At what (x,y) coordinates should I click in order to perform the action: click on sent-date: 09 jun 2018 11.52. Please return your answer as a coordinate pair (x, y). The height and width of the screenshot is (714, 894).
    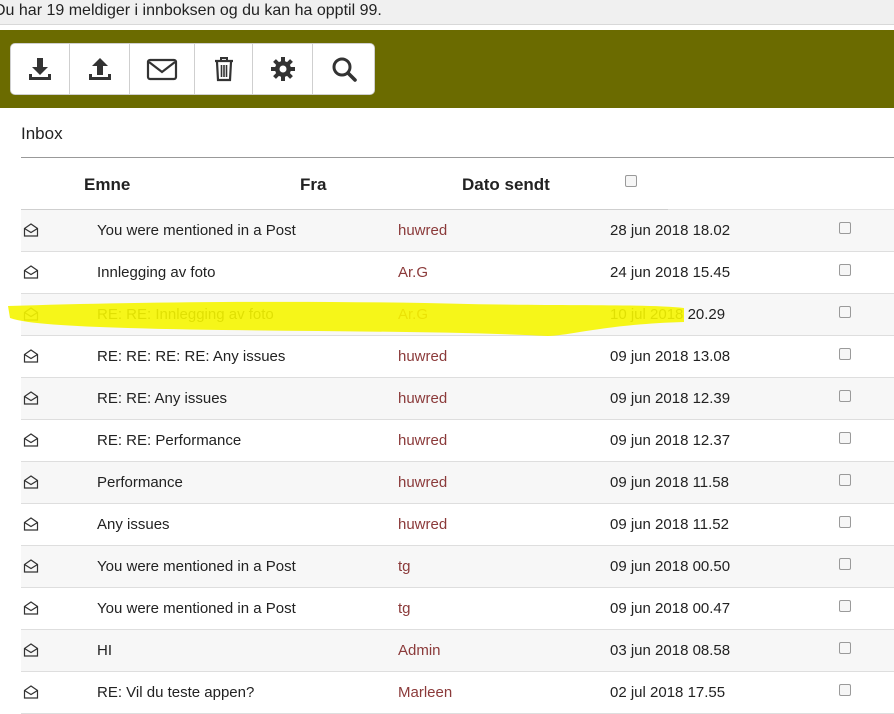
    Looking at the image, I should click on (669, 524).